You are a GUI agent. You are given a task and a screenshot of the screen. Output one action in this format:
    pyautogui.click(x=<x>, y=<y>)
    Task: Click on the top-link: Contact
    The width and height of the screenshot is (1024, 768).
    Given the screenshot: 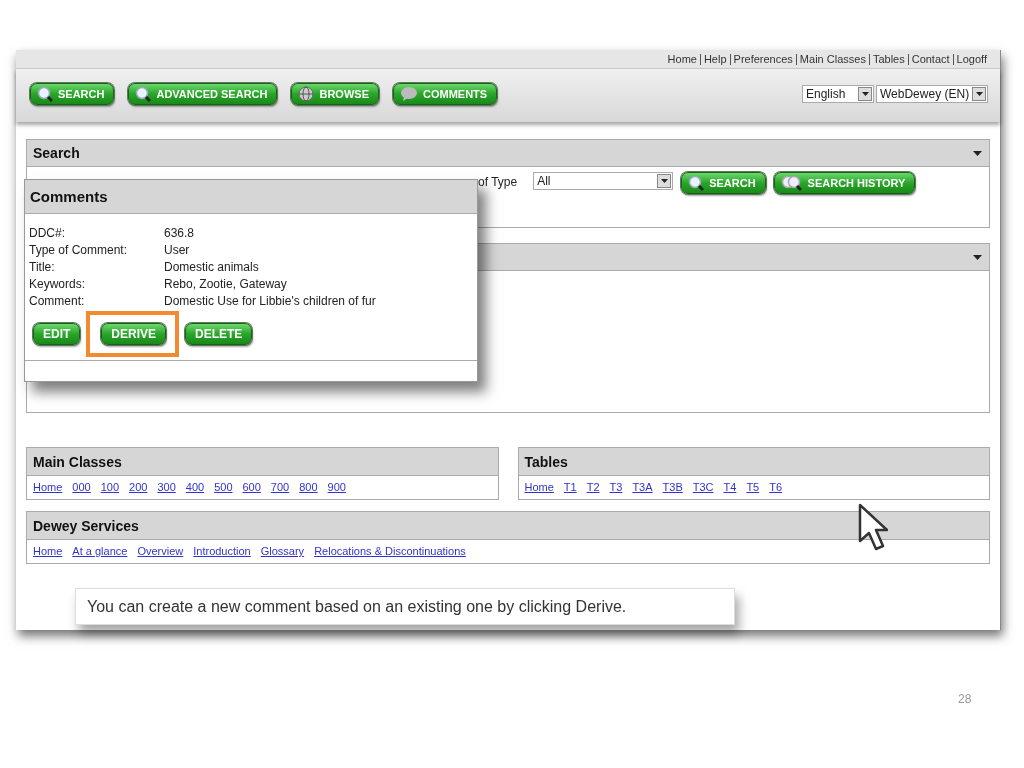 What is the action you would take?
    pyautogui.click(x=930, y=59)
    